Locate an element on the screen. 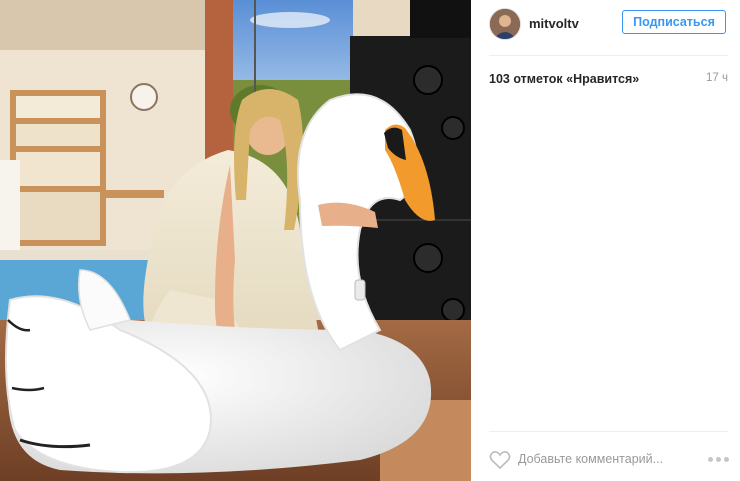  username-link: mitvoltv is located at coordinates (554, 23).